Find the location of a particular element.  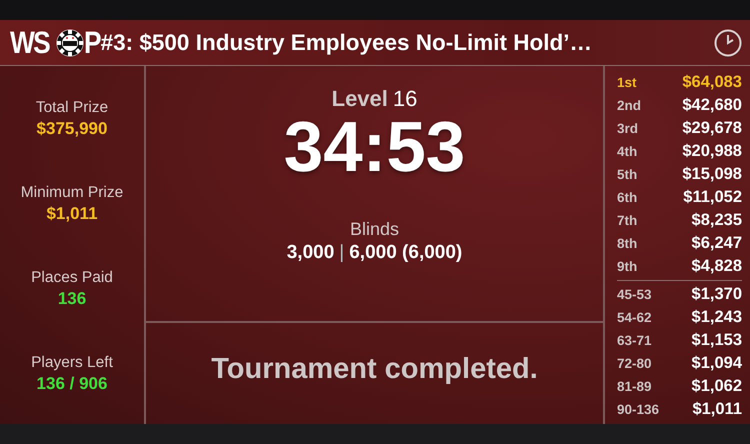

payout-place: 45-53 is located at coordinates (634, 294).